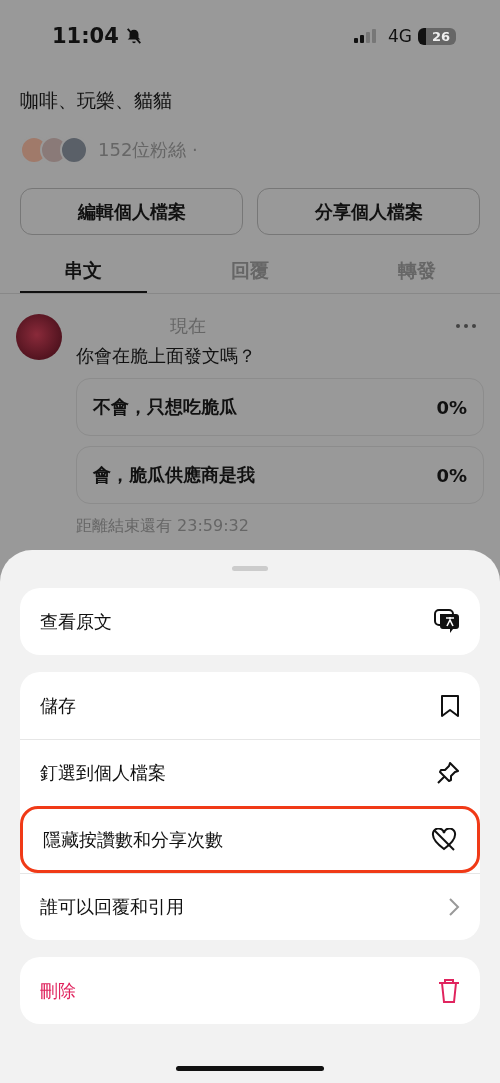 This screenshot has width=500, height=1083. Describe the element at coordinates (368, 211) in the screenshot. I see `profile-button: 分享個人檔案` at that location.